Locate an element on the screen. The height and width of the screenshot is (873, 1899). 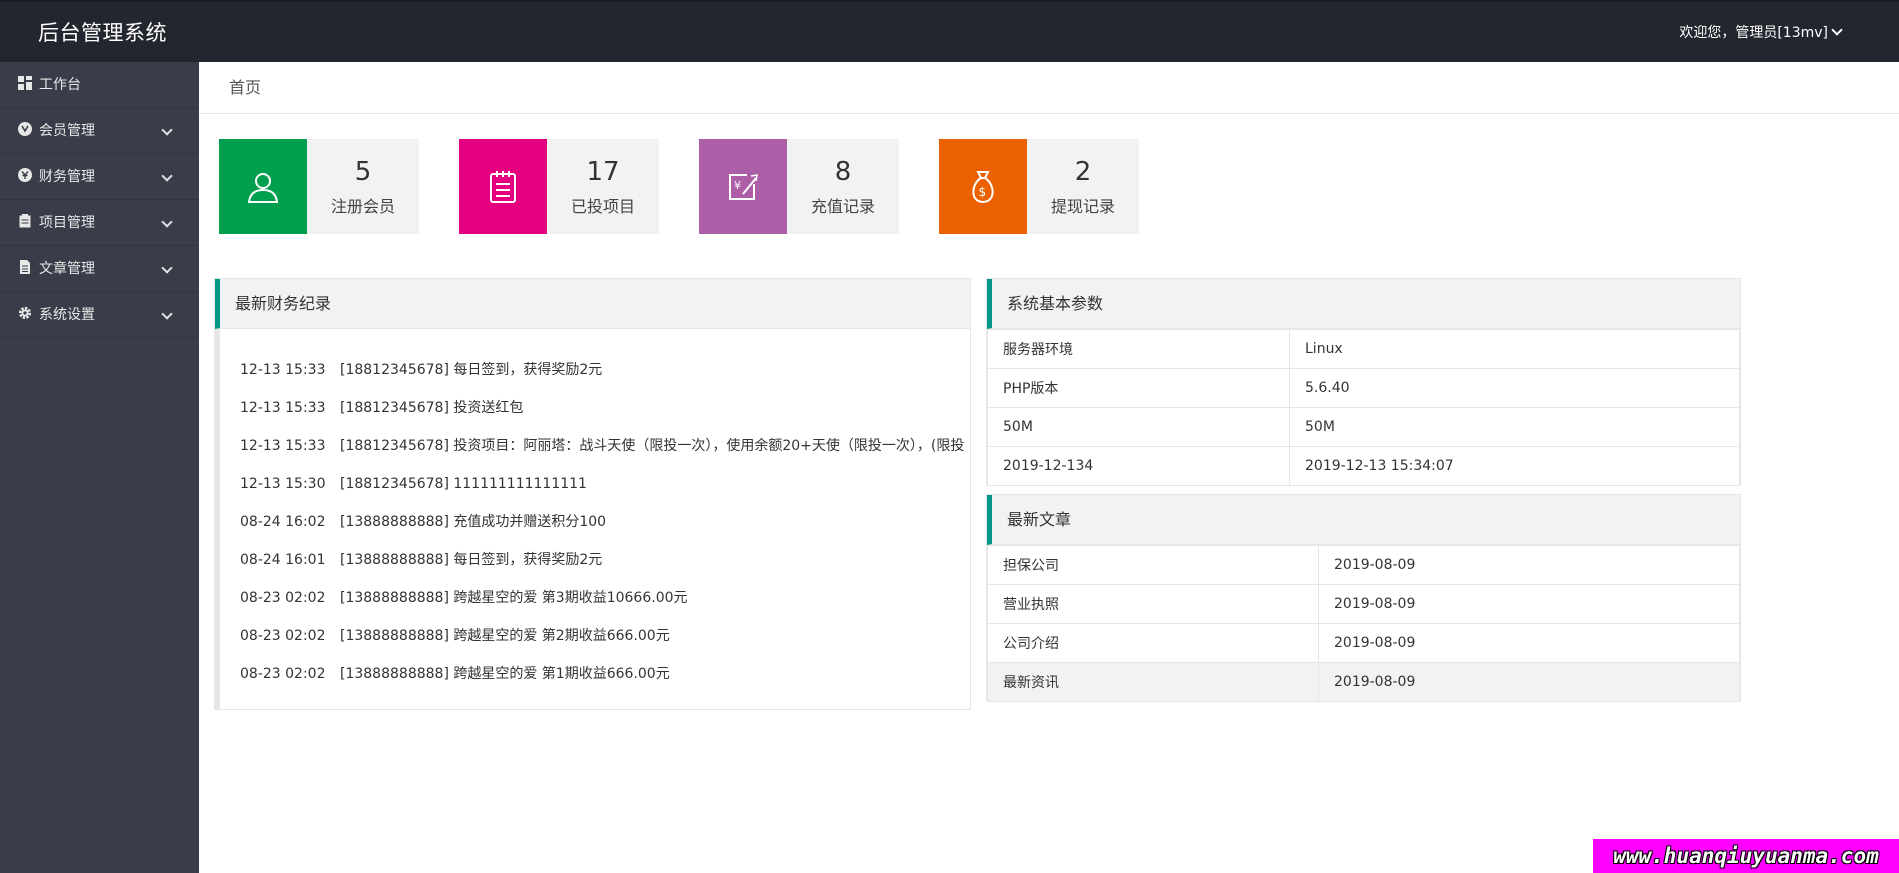
record-time: 08-24 16:02 is located at coordinates (283, 522).